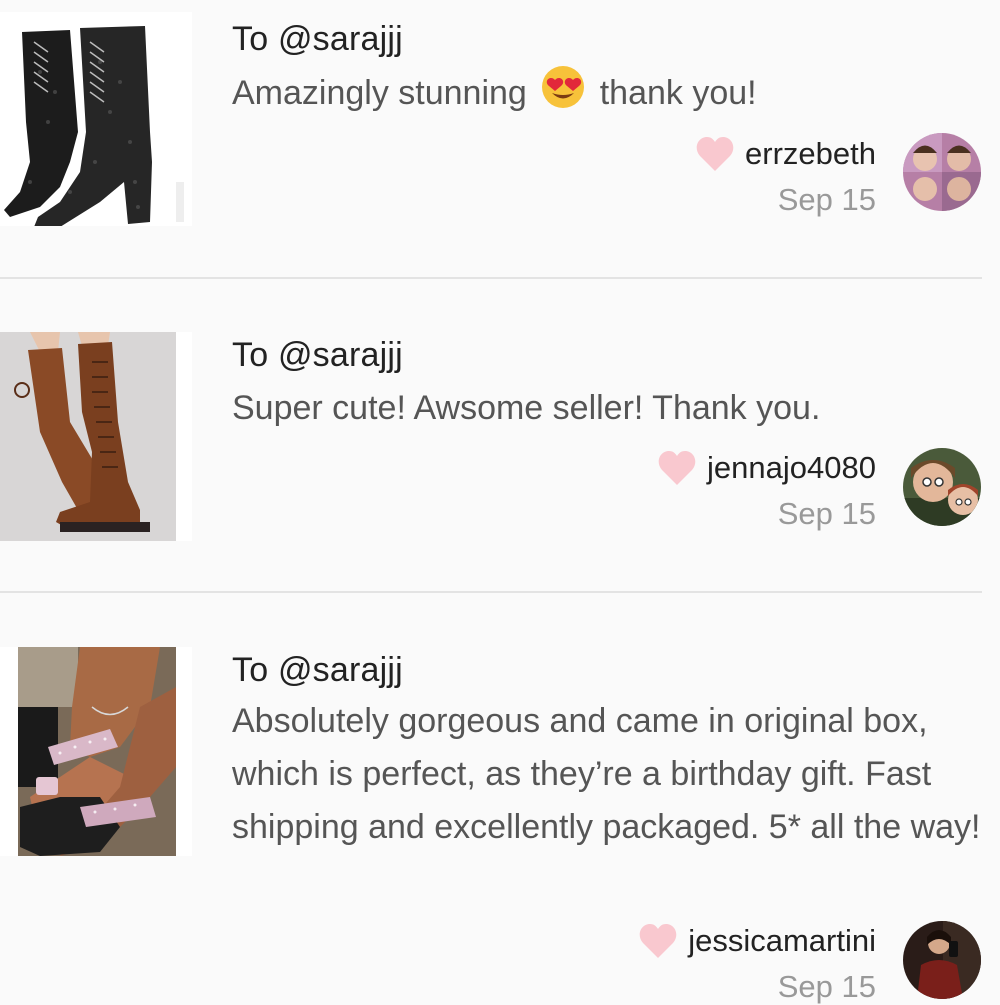 Image resolution: width=1000 pixels, height=1005 pixels. Describe the element at coordinates (791, 468) in the screenshot. I see `reviewer-username: jennajo4080` at that location.